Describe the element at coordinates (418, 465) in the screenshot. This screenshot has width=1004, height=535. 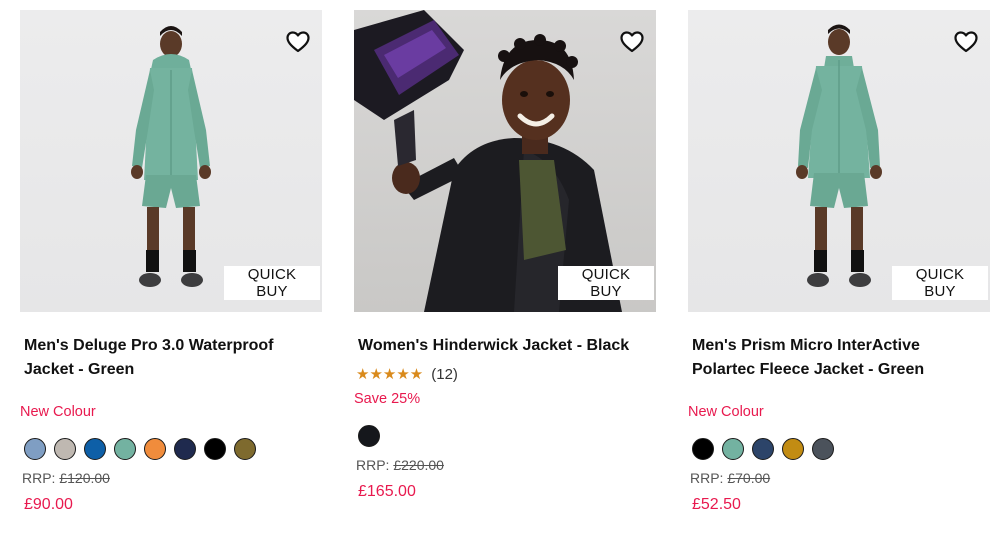
I see `rrp-value: £220.00` at that location.